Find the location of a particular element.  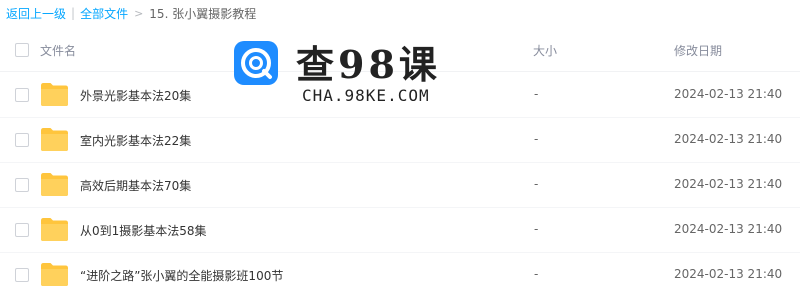

breadcrumb: 返回上一级 | 全部文件 > 15. 张小翼摄影教程 is located at coordinates (131, 13).